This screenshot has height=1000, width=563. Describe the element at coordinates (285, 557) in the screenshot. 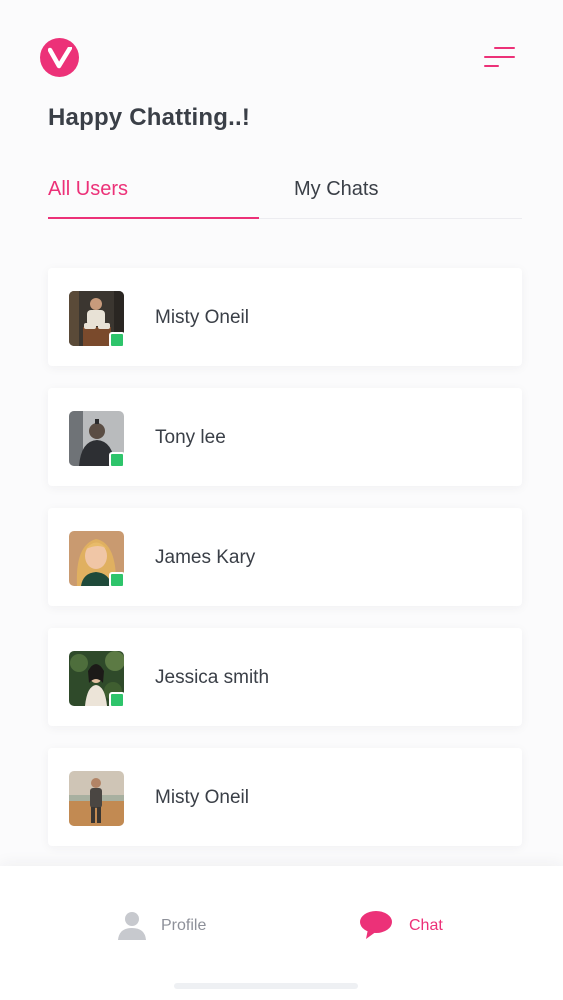

I see `user-list-item: James Kary` at that location.